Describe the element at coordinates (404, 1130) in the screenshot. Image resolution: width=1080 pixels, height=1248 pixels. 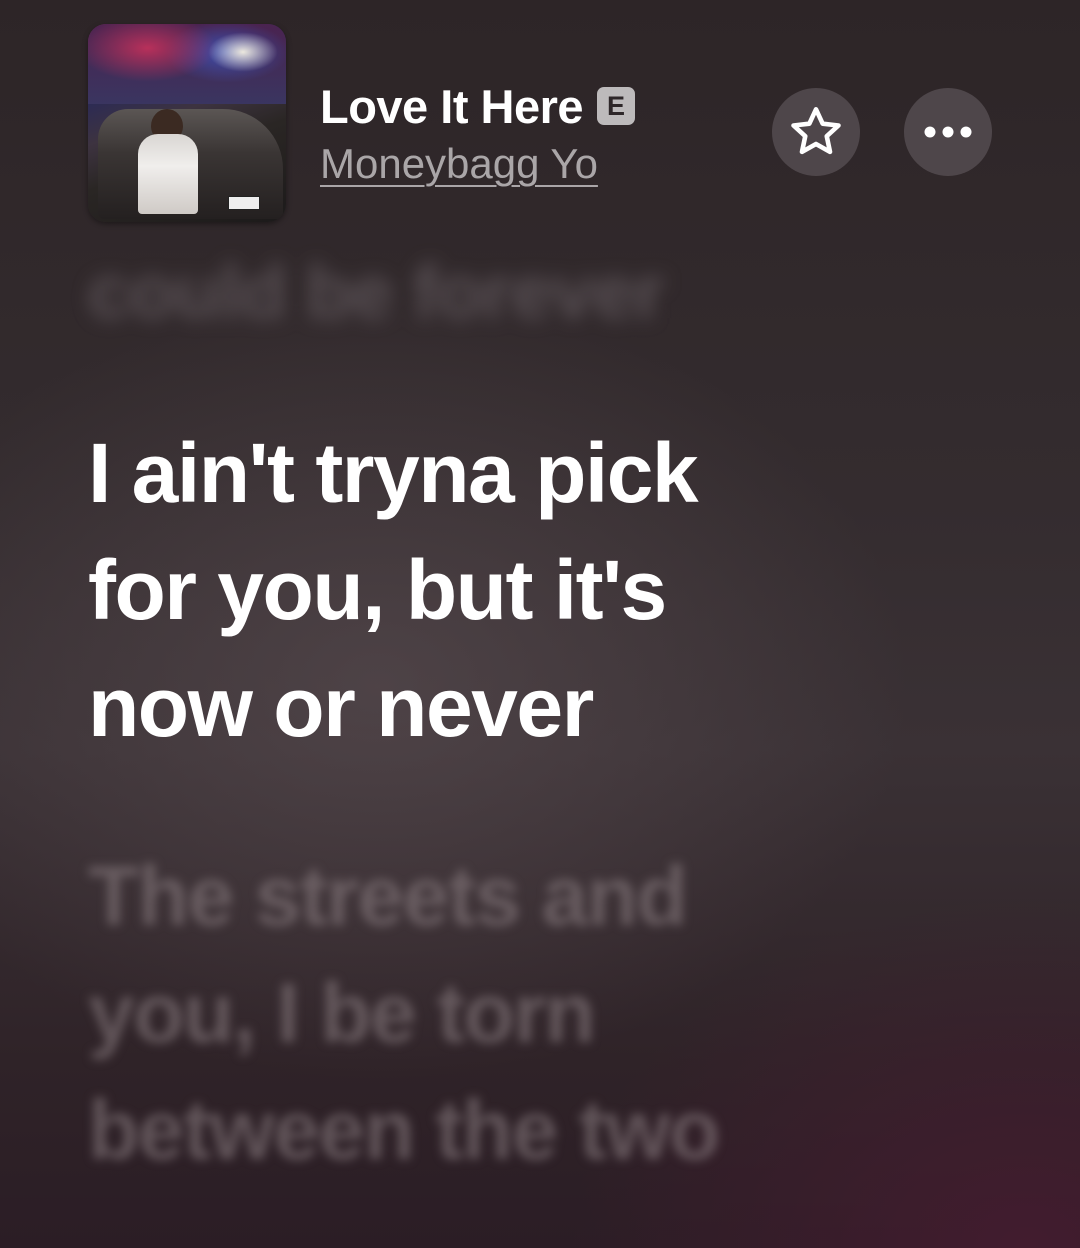
I see `lyric-line: between the two` at that location.